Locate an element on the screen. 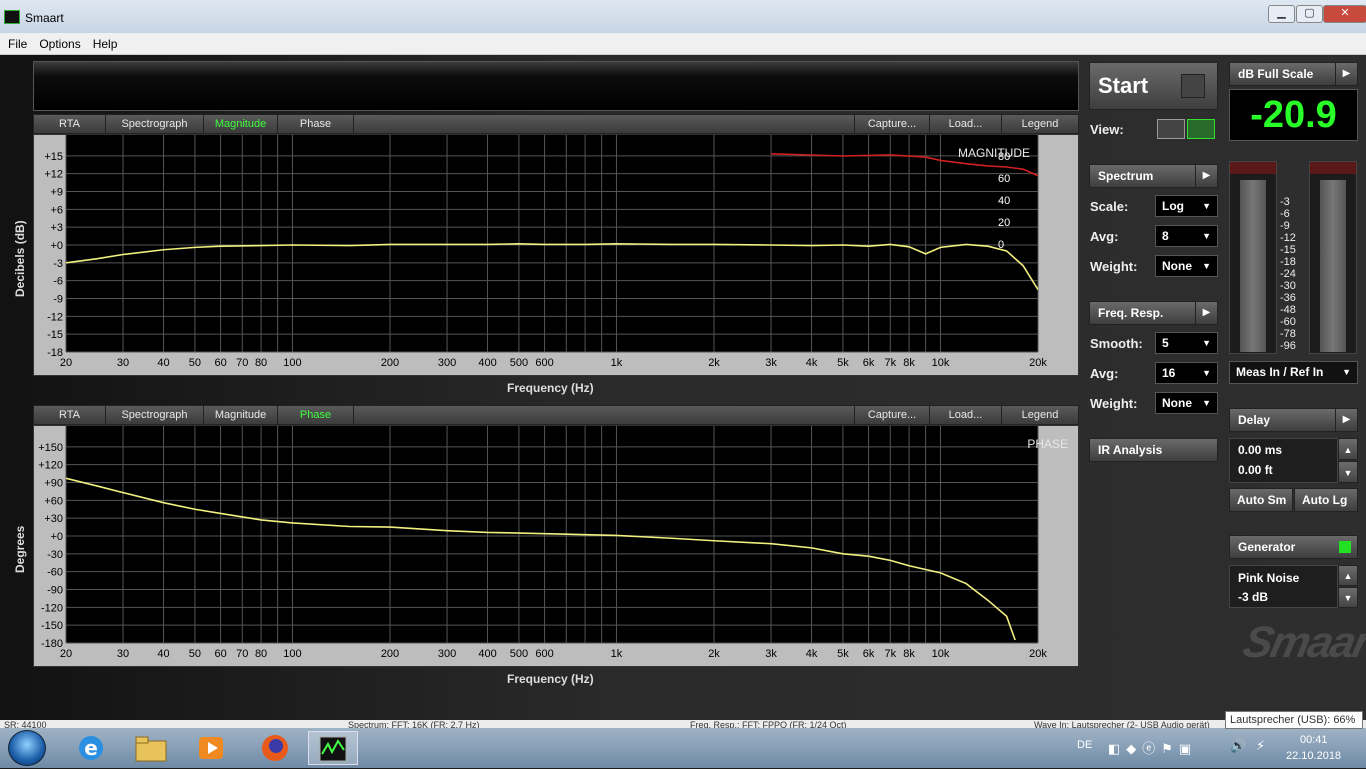 The height and width of the screenshot is (769, 1366). single-view-icon is located at coordinates (1171, 129).